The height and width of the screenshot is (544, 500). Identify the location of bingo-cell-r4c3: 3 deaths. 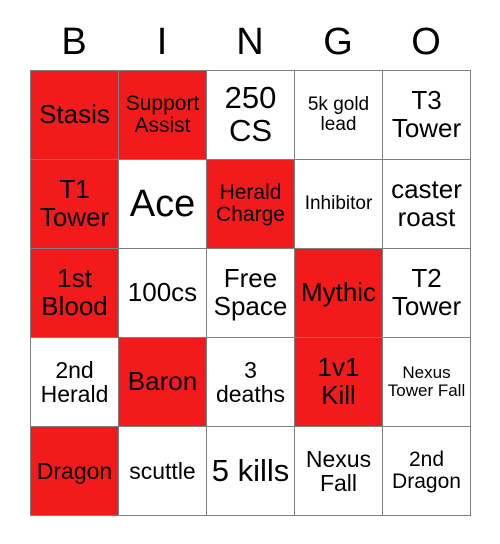
(251, 382).